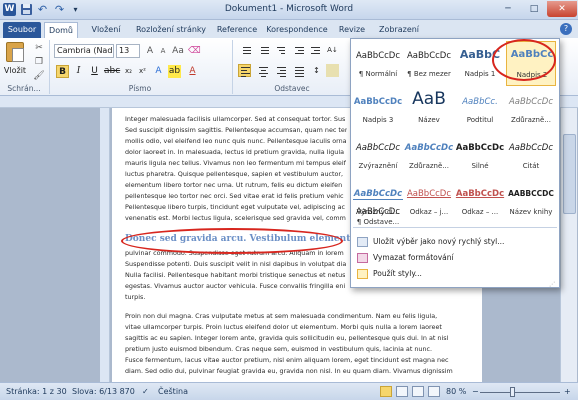 This screenshot has height=400, width=578. What do you see at coordinates (39, 62) in the screenshot?
I see `copy-icon: ❐` at bounding box center [39, 62].